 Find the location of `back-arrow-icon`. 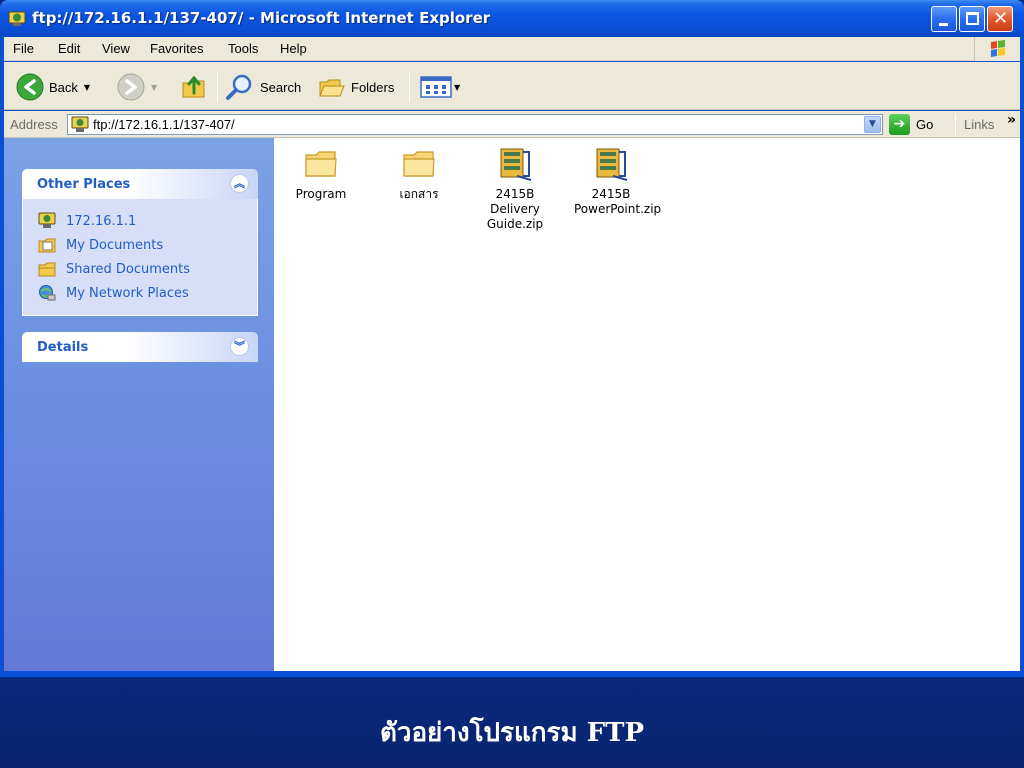

back-arrow-icon is located at coordinates (30, 87).